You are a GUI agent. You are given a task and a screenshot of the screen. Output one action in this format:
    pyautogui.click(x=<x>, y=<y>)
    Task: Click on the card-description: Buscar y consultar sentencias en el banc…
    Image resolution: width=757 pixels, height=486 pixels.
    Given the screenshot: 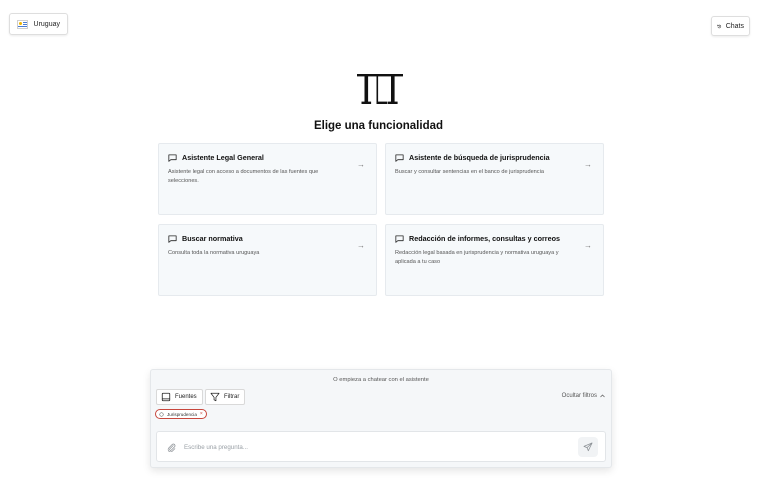 What is the action you would take?
    pyautogui.click(x=469, y=172)
    